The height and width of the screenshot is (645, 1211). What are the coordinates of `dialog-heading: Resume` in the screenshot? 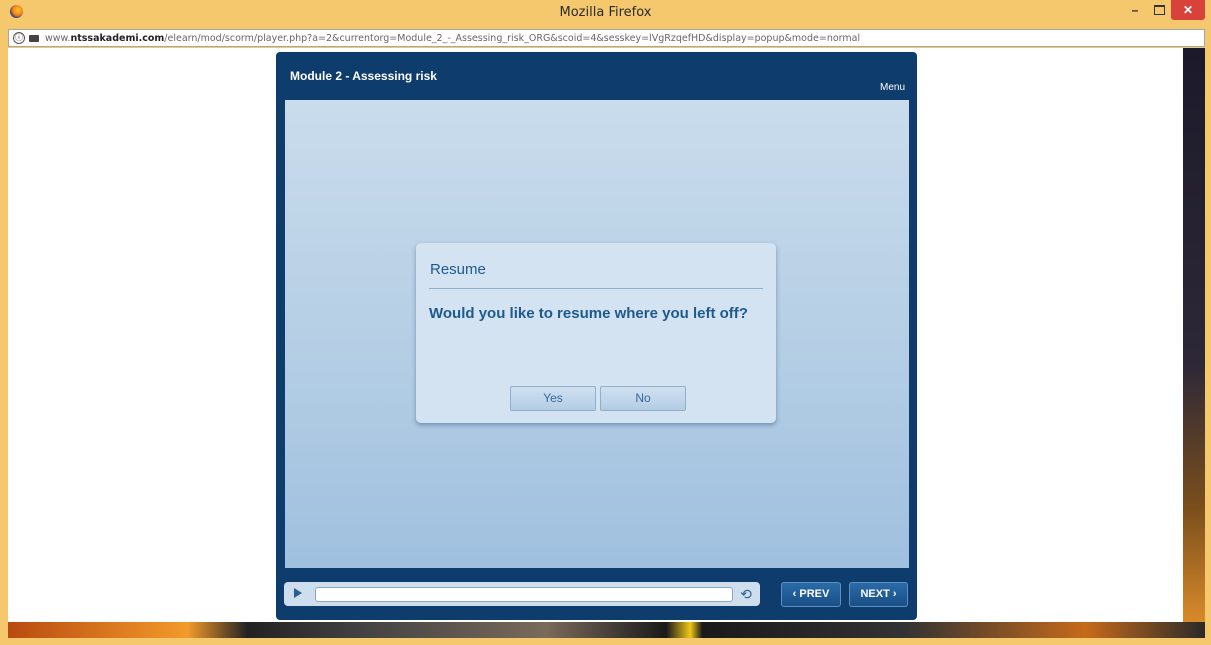 It's located at (458, 269).